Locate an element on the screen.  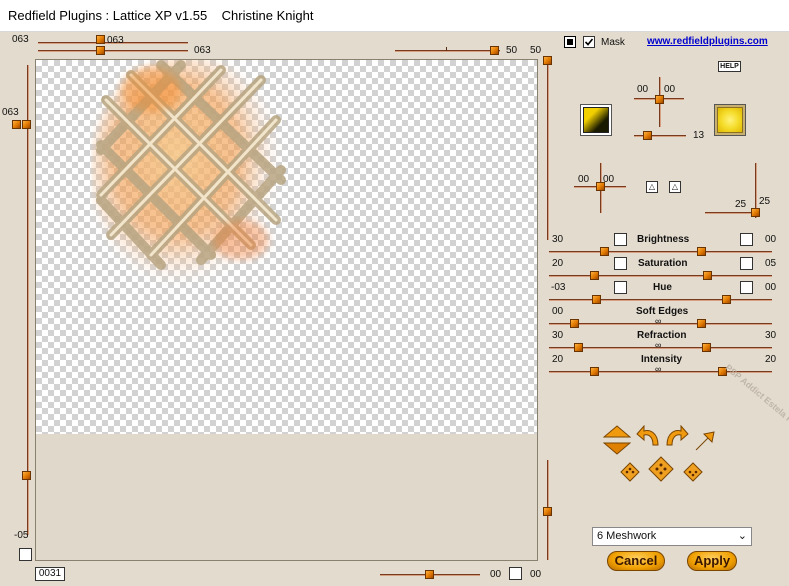
bevel-value-b: 25 is located at coordinates (765, 201).